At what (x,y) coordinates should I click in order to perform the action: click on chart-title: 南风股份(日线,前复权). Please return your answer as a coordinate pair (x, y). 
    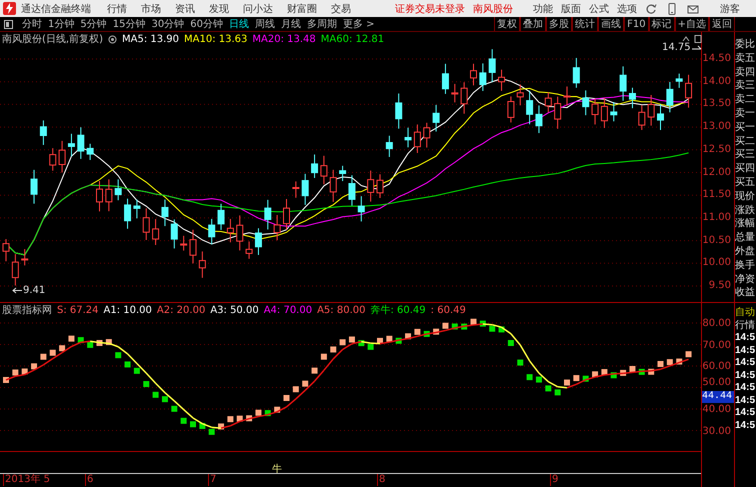
    Looking at the image, I should click on (52, 39).